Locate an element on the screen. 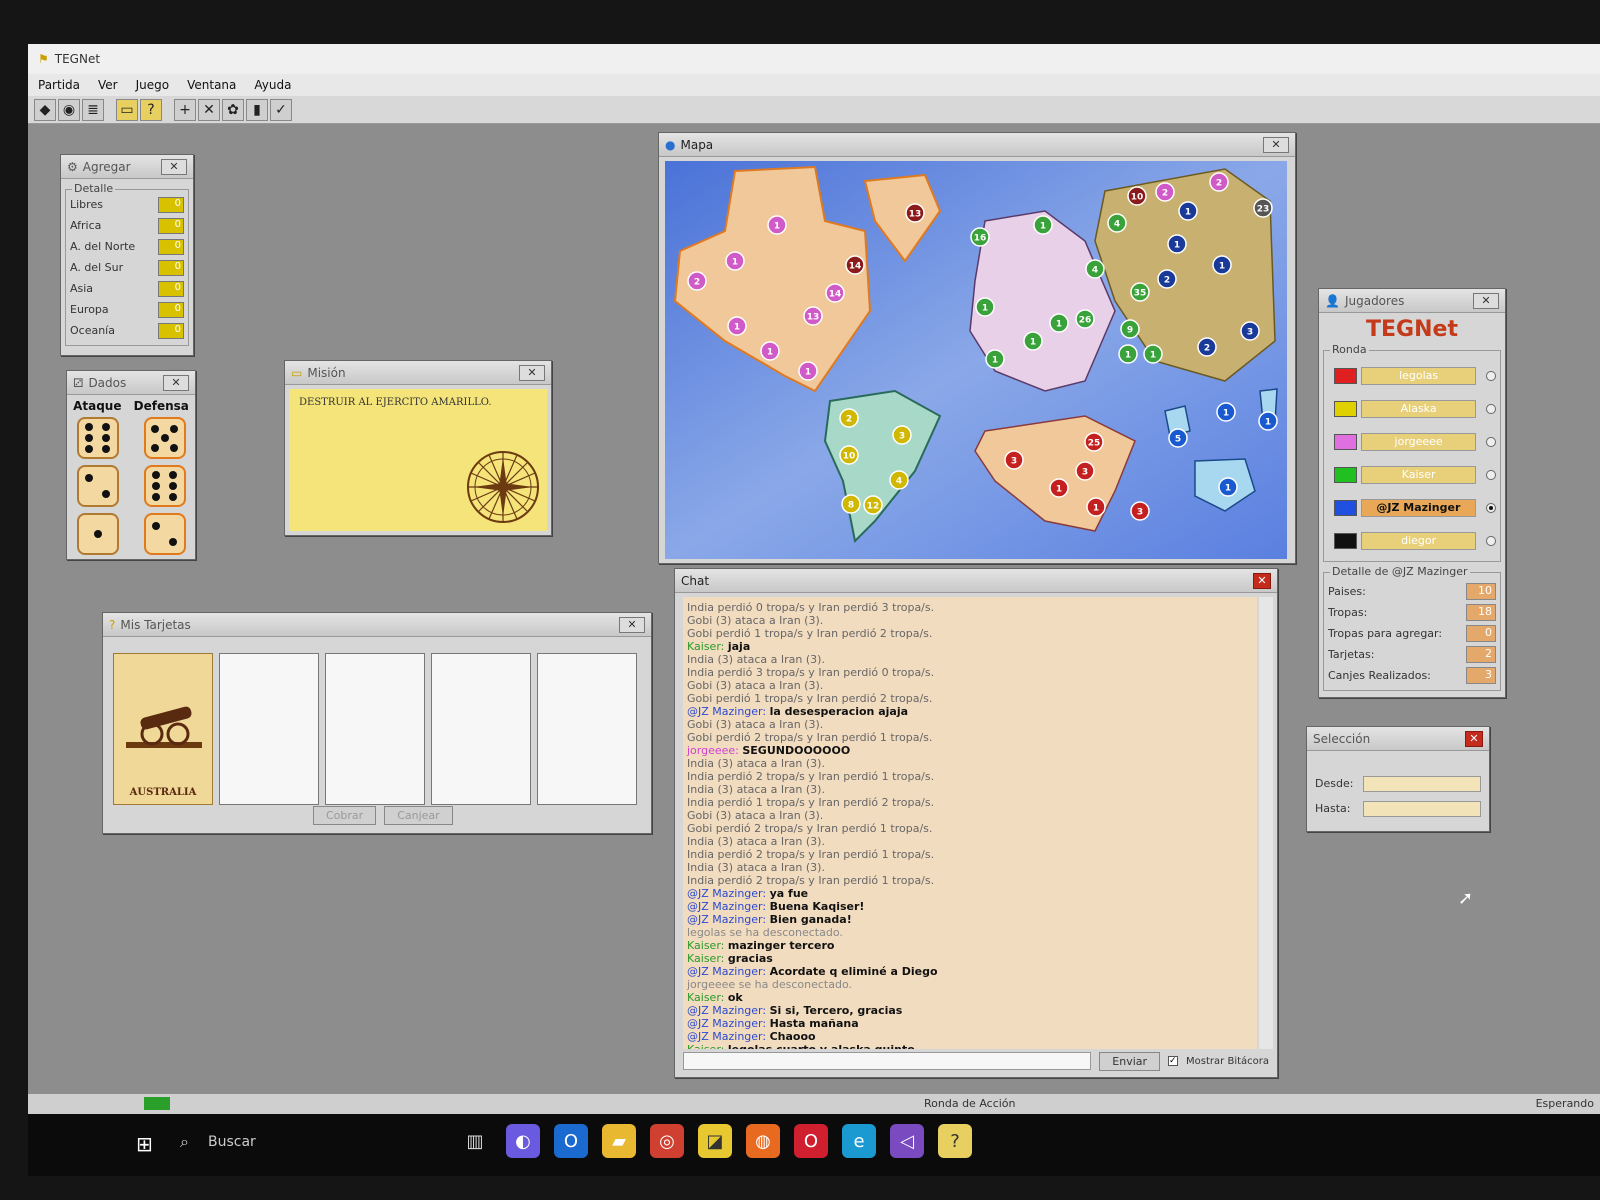 This screenshot has height=1200, width=1600. player-row: Kaiser is located at coordinates (1412, 474).